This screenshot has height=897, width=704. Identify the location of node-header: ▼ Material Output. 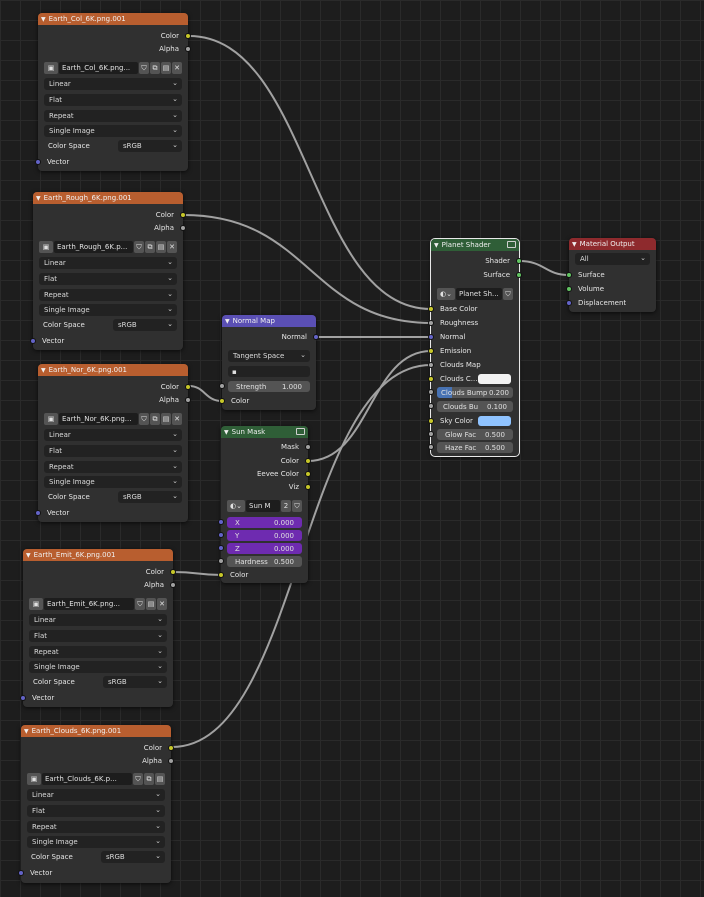
(612, 244).